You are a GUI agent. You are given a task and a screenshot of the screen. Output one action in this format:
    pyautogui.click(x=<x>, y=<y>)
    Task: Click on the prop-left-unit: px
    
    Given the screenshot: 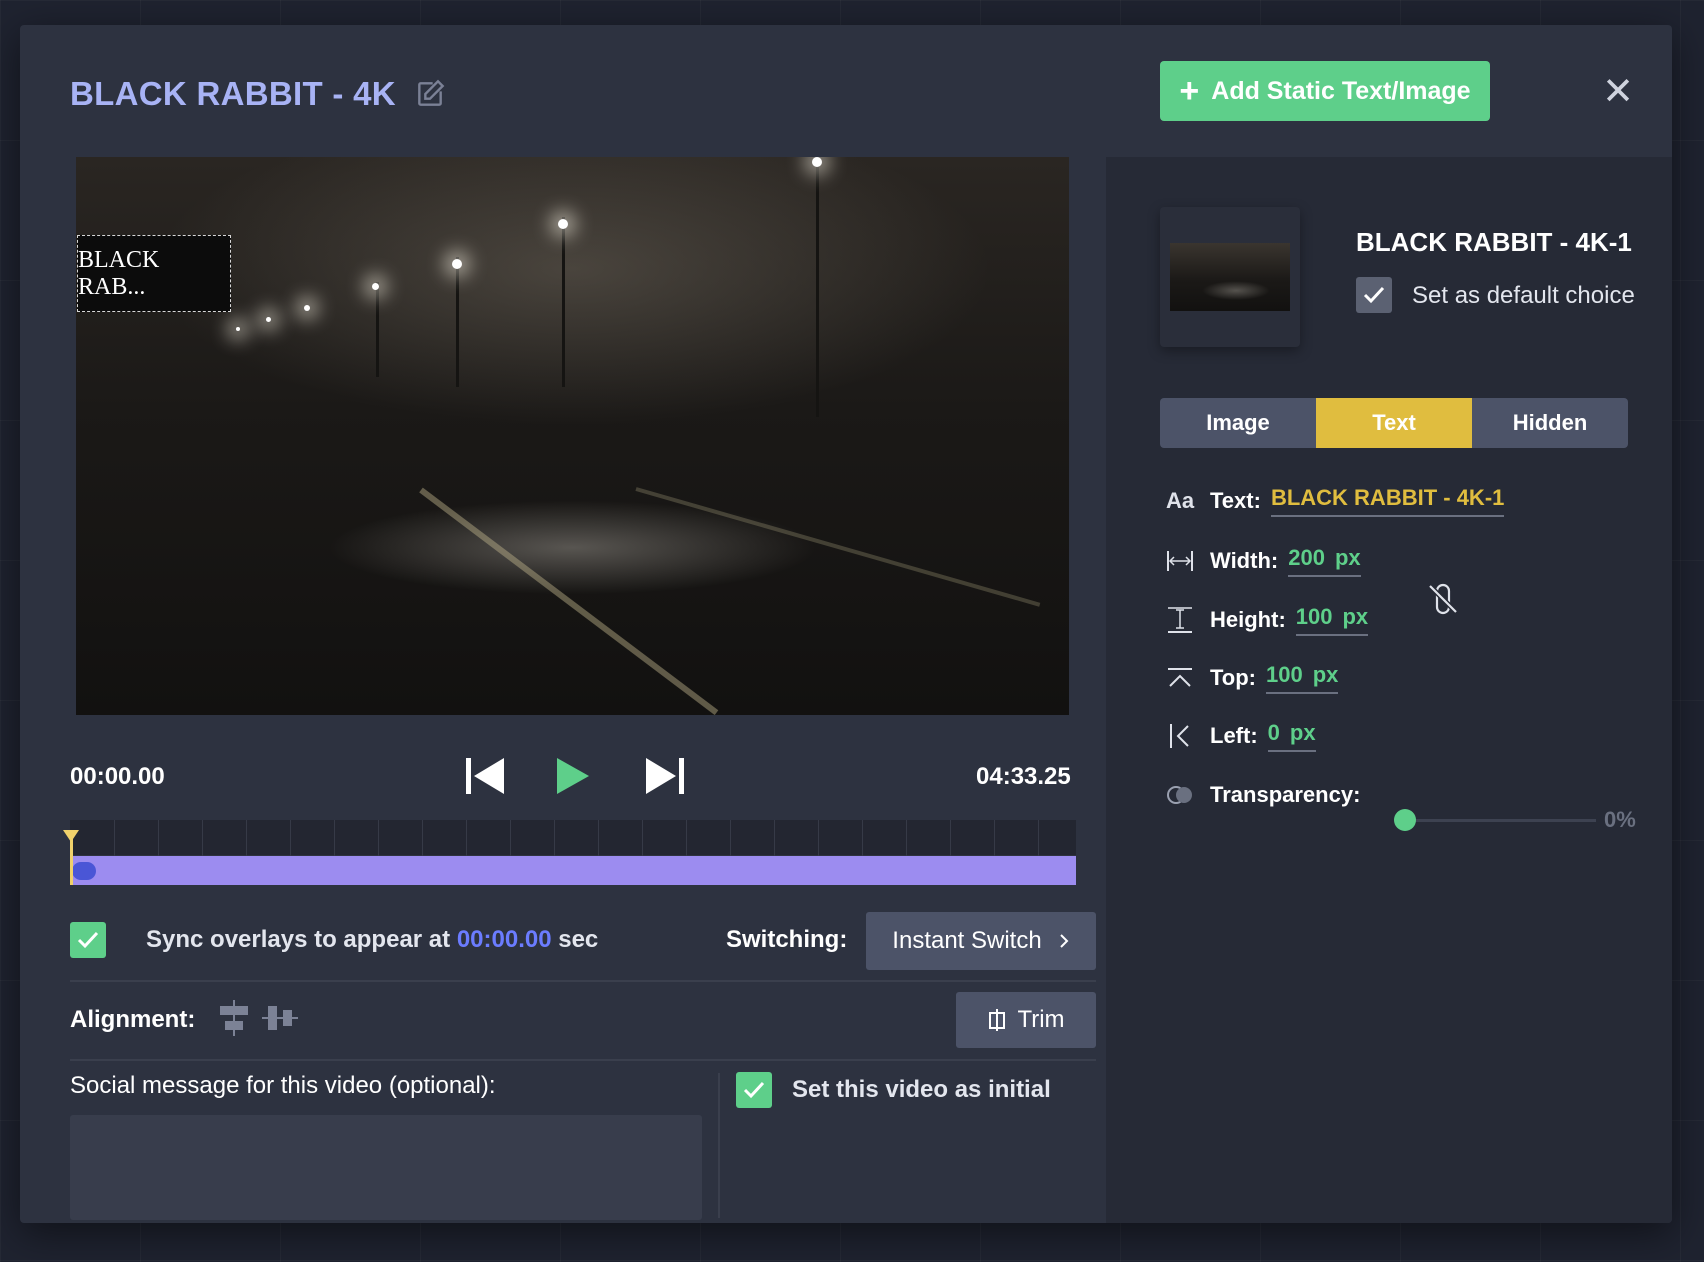 What is the action you would take?
    pyautogui.click(x=1302, y=732)
    